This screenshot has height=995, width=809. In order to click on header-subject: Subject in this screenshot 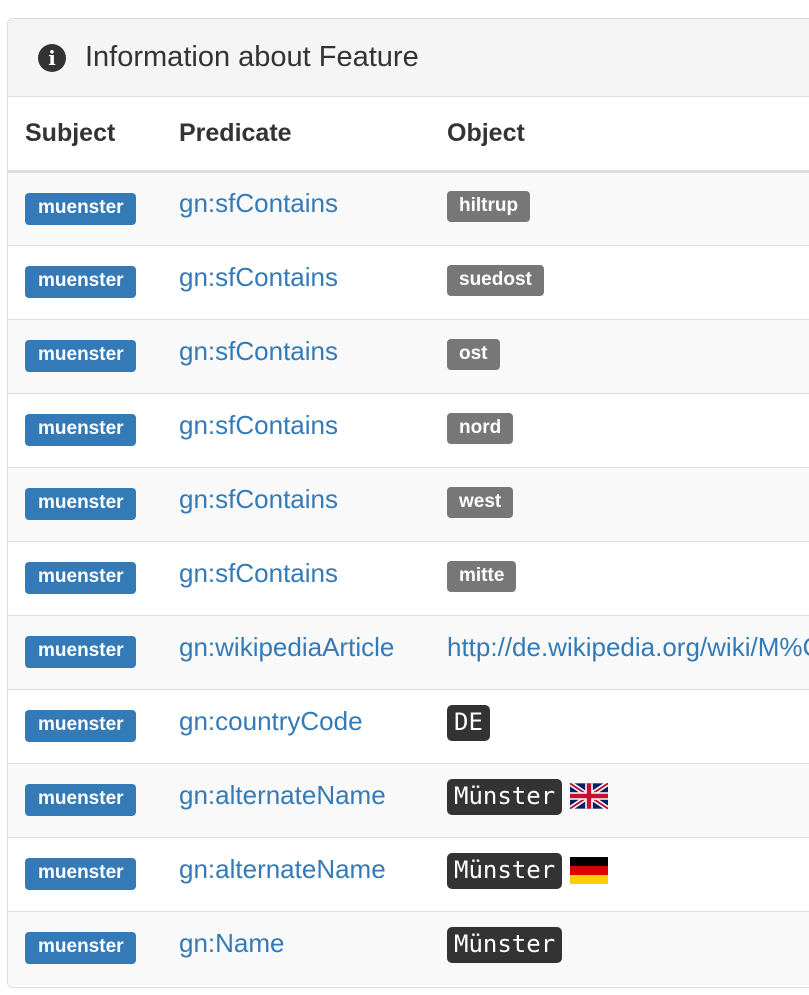, I will do `click(85, 135)`.